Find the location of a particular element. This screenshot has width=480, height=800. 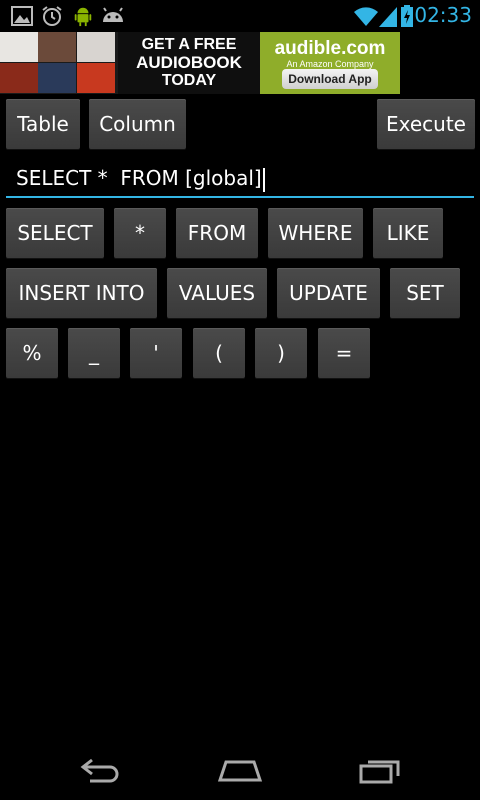

keyword-update-button: UPDATE is located at coordinates (328, 293).